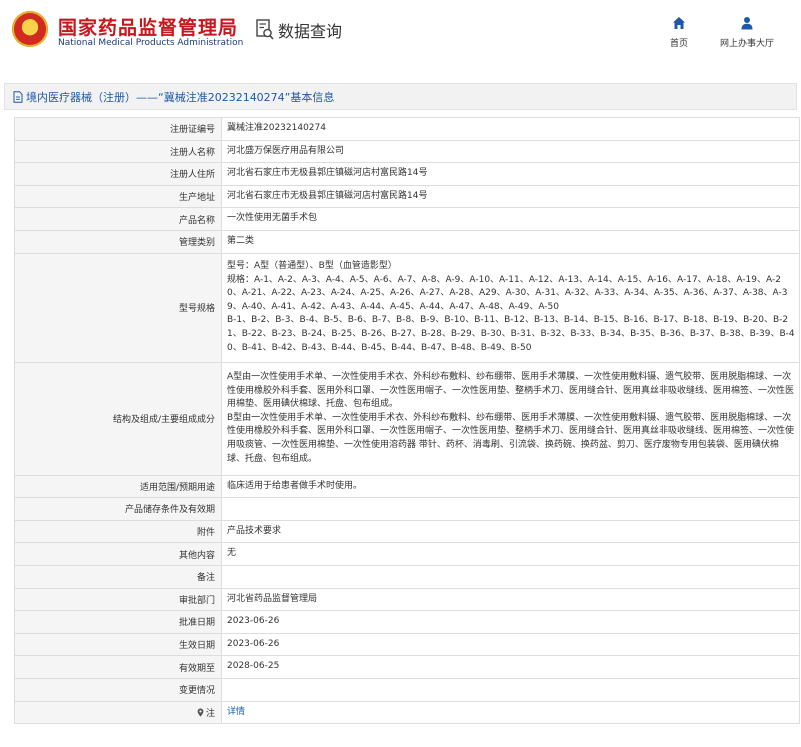 This screenshot has height=747, width=801. Describe the element at coordinates (118, 531) in the screenshot. I see `attachment-label: 附件` at that location.